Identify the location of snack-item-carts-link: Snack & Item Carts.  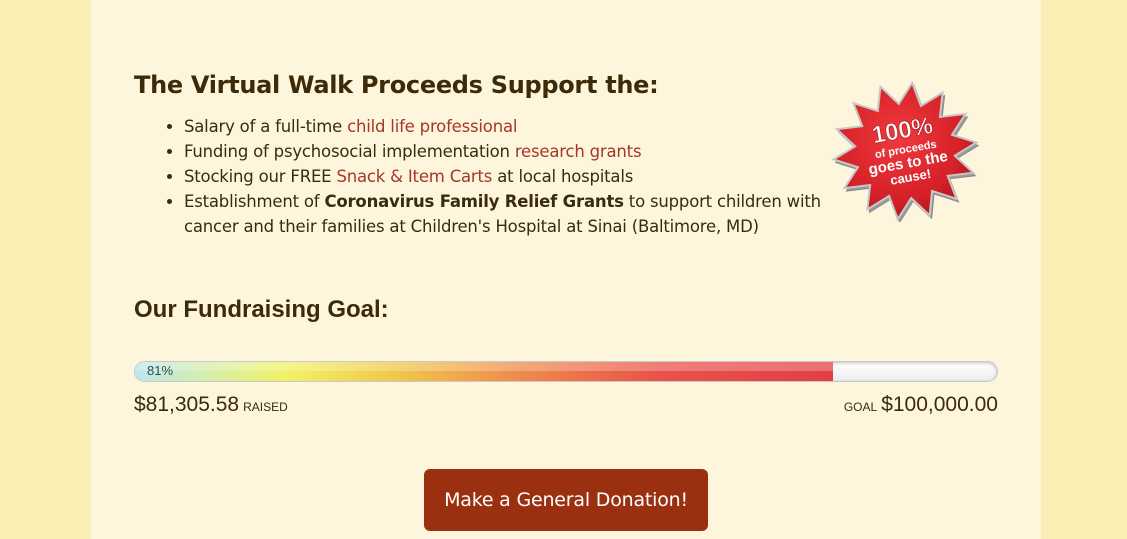
(414, 176).